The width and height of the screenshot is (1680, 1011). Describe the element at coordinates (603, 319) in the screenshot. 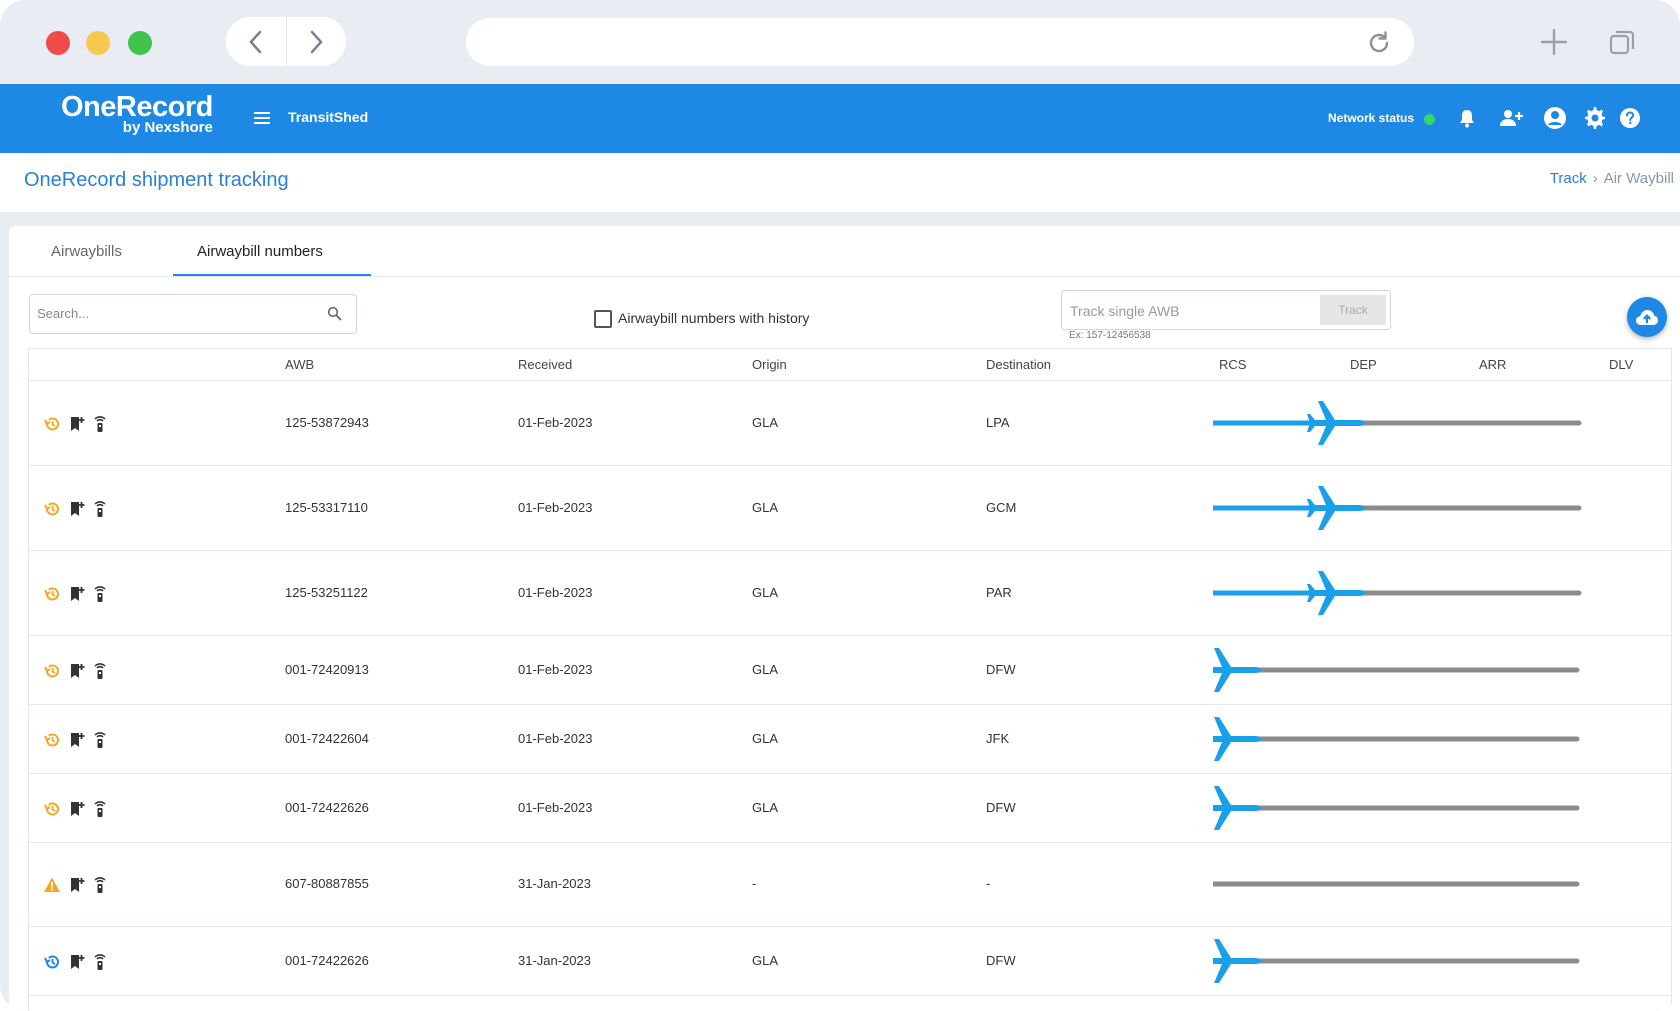

I see `history-checkbox` at that location.